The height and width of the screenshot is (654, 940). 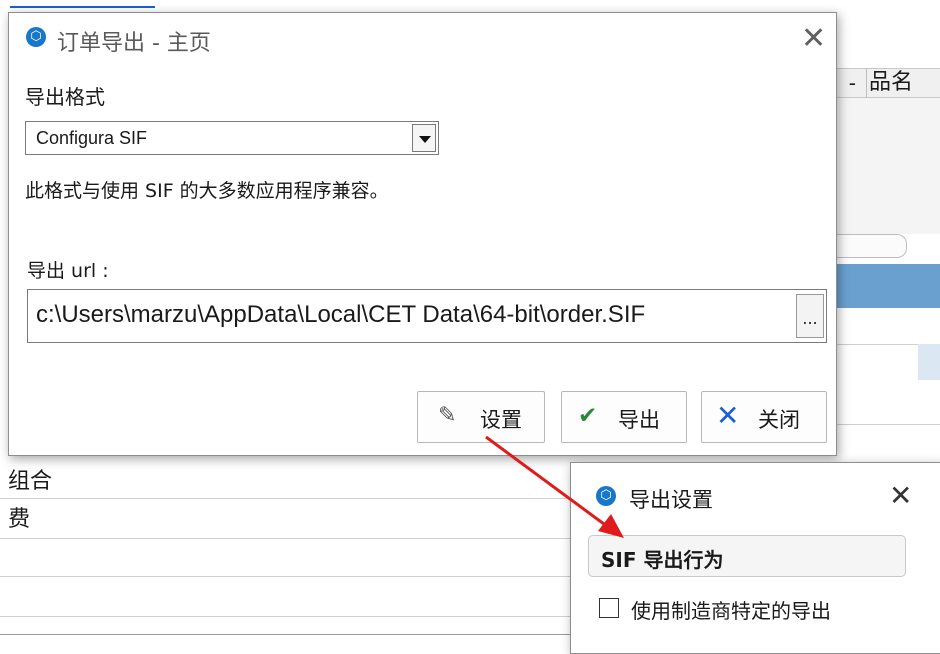 What do you see at coordinates (886, 166) in the screenshot?
I see `background-panel` at bounding box center [886, 166].